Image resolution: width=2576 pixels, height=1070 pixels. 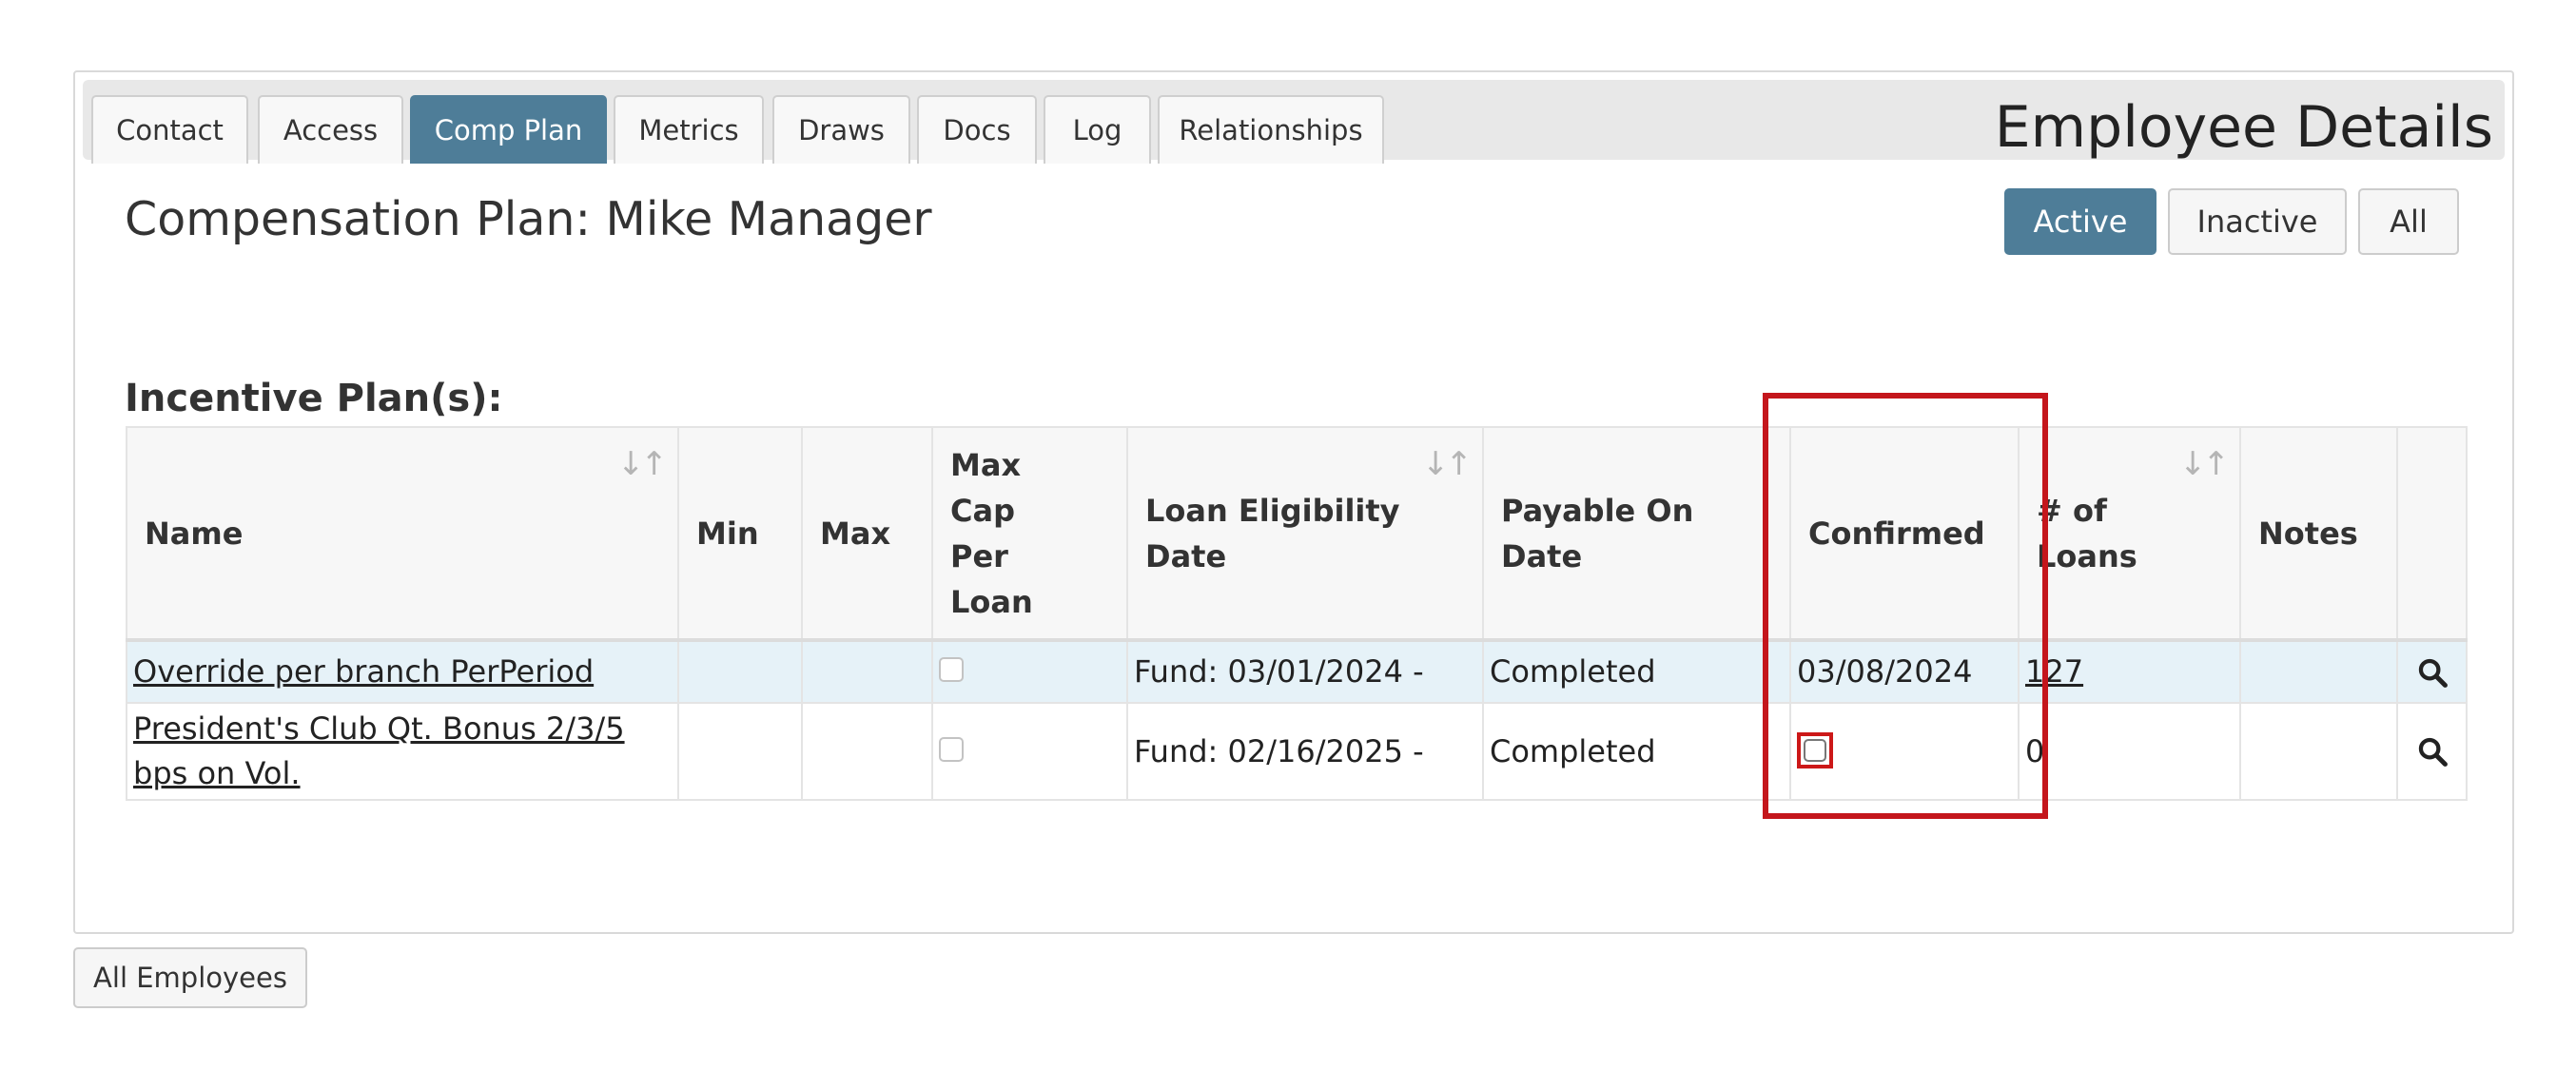 What do you see at coordinates (1305, 671) in the screenshot?
I see `cell-loan-eligibility: Fund: 03/01/2024 -` at bounding box center [1305, 671].